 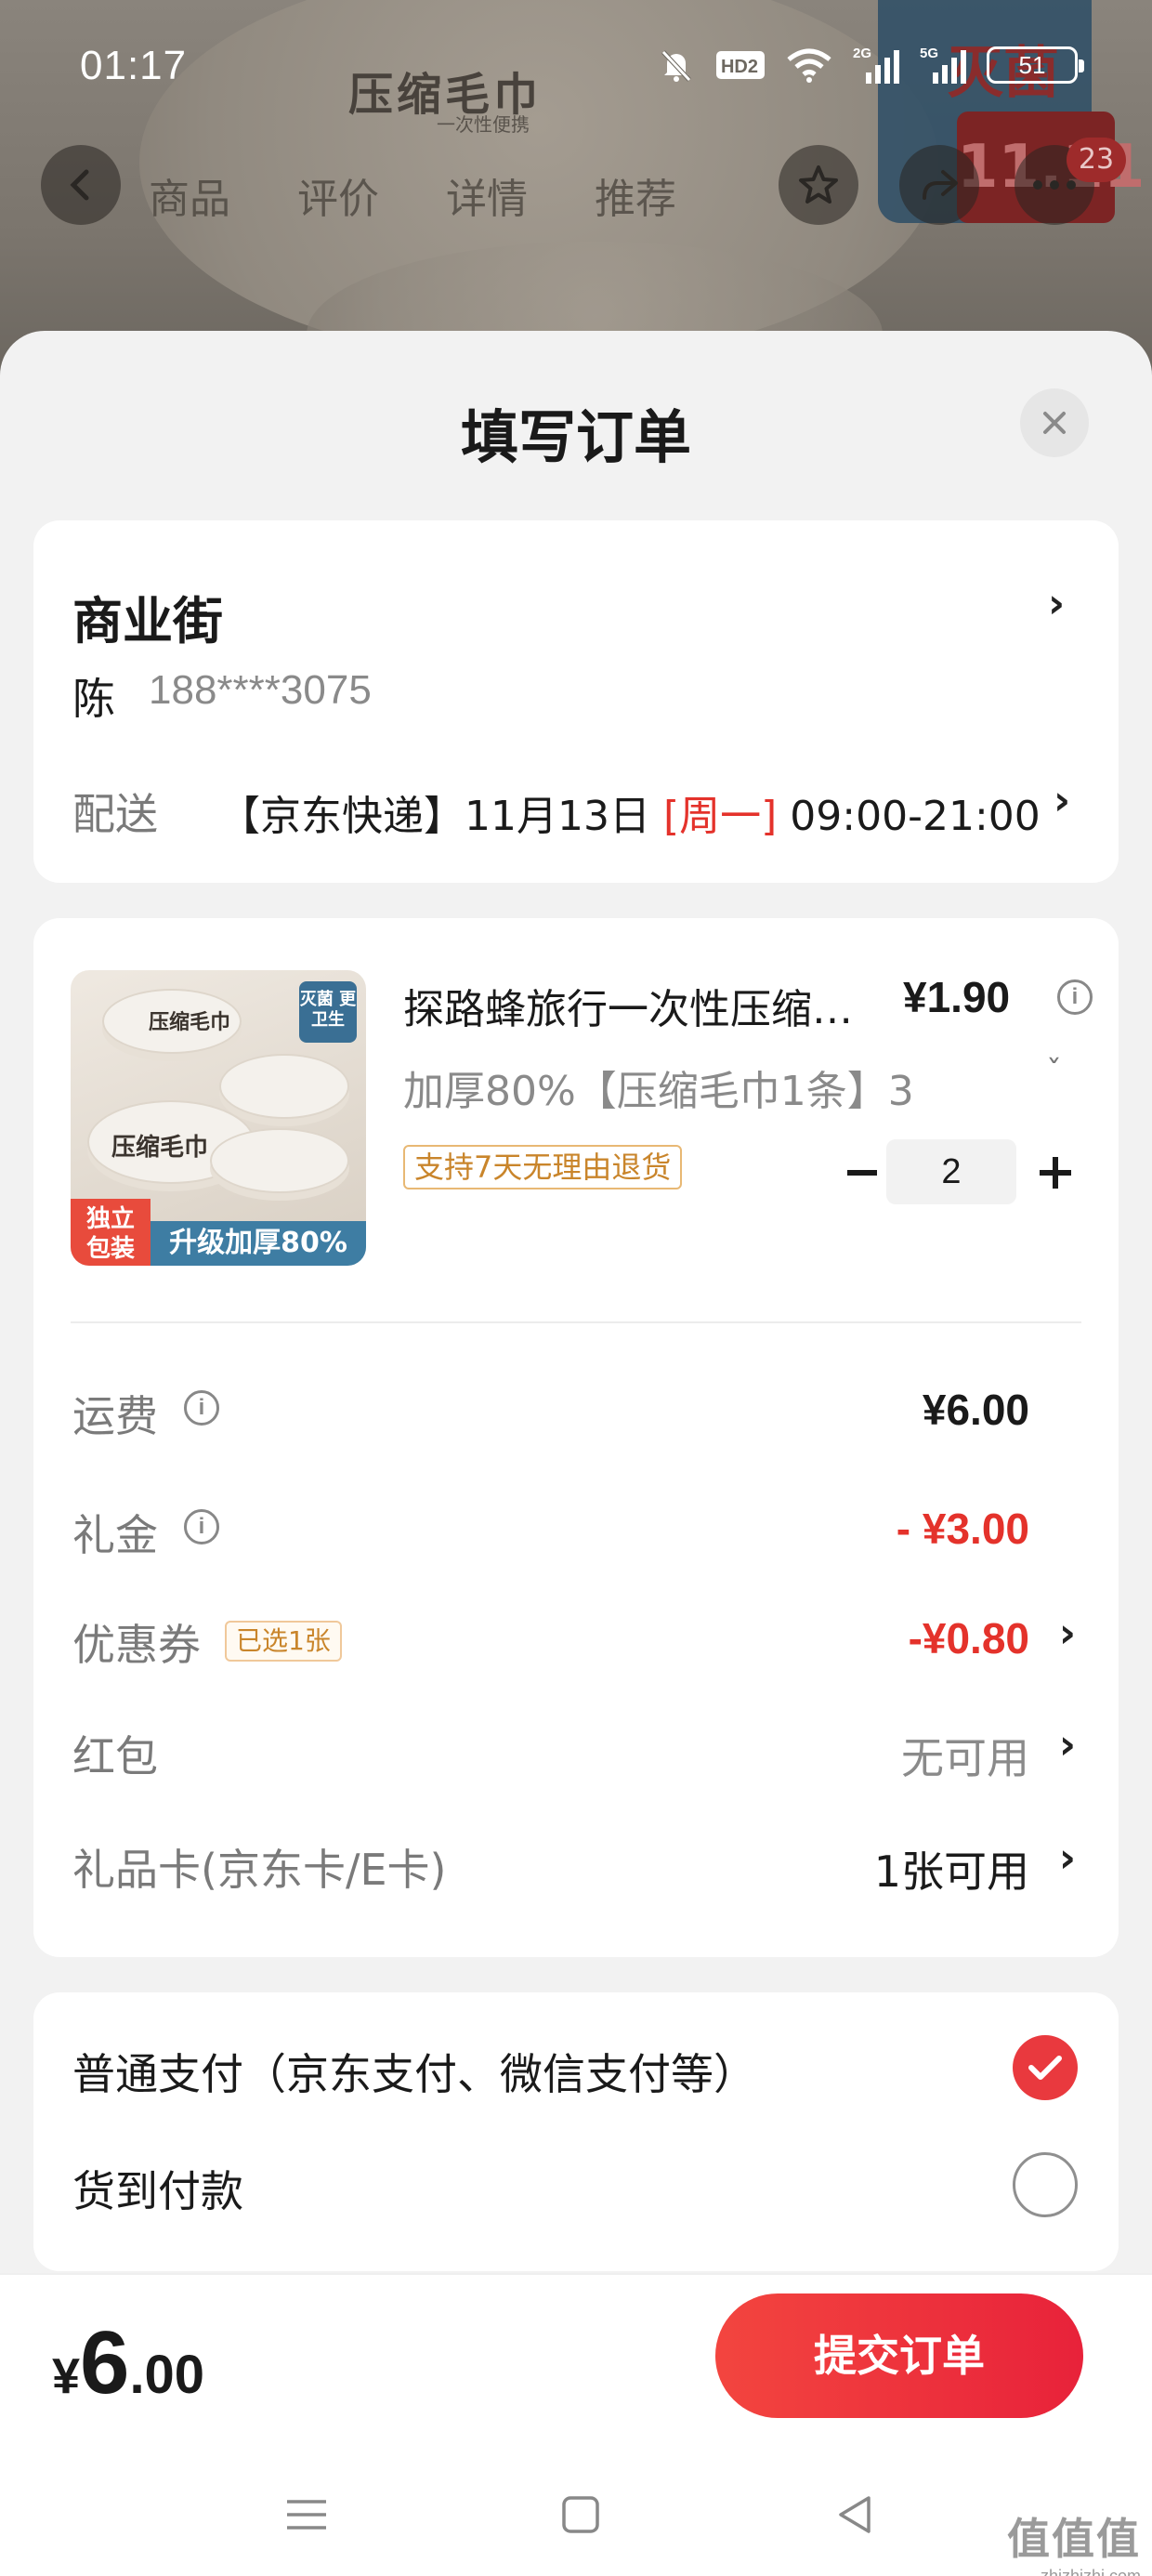 What do you see at coordinates (576, 2183) in the screenshot?
I see `payment-option-cod: 货到付款` at bounding box center [576, 2183].